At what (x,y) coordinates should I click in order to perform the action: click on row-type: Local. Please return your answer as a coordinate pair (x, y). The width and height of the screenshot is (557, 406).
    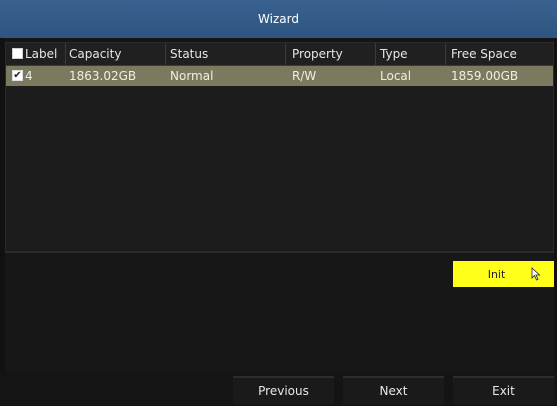
    Looking at the image, I should click on (396, 76).